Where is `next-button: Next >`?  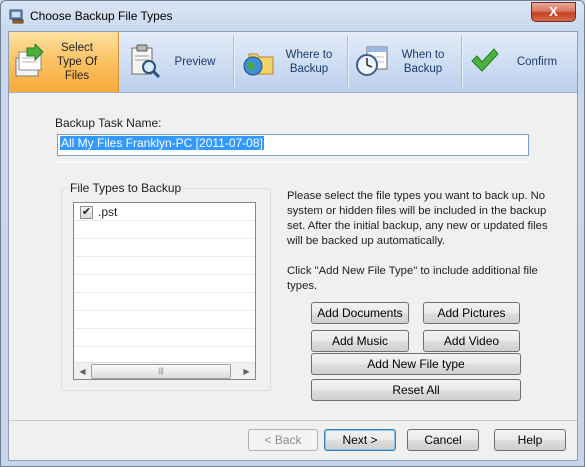 next-button: Next > is located at coordinates (360, 440).